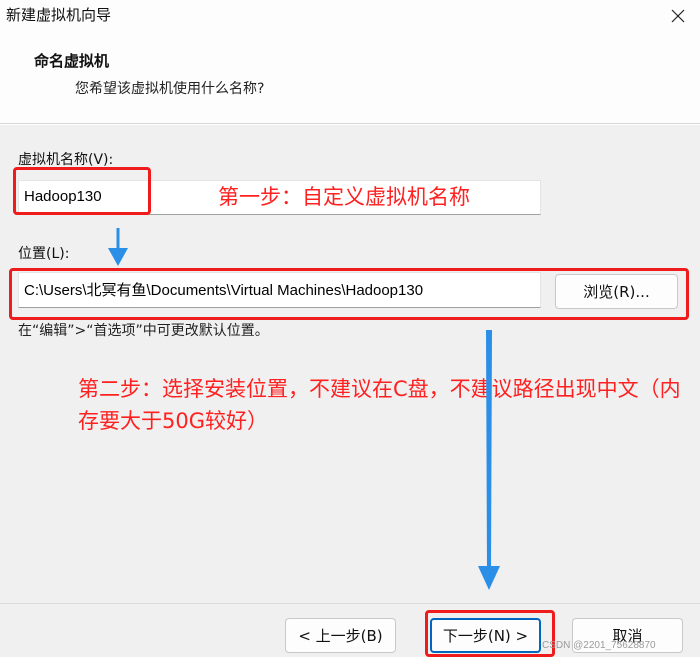 This screenshot has width=700, height=657. Describe the element at coordinates (350, 16) in the screenshot. I see `title-bar: 新建虚拟机向导` at that location.